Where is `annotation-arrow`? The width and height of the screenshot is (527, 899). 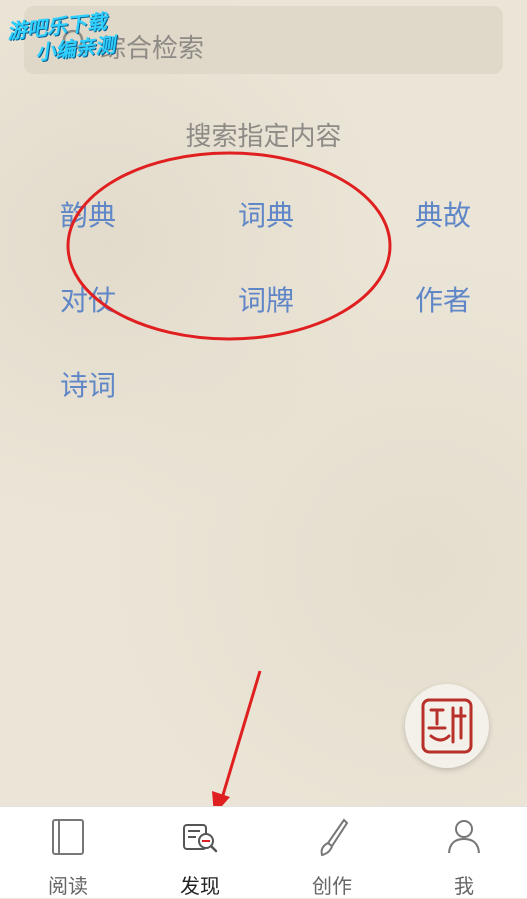
annotation-arrow is located at coordinates (237, 742).